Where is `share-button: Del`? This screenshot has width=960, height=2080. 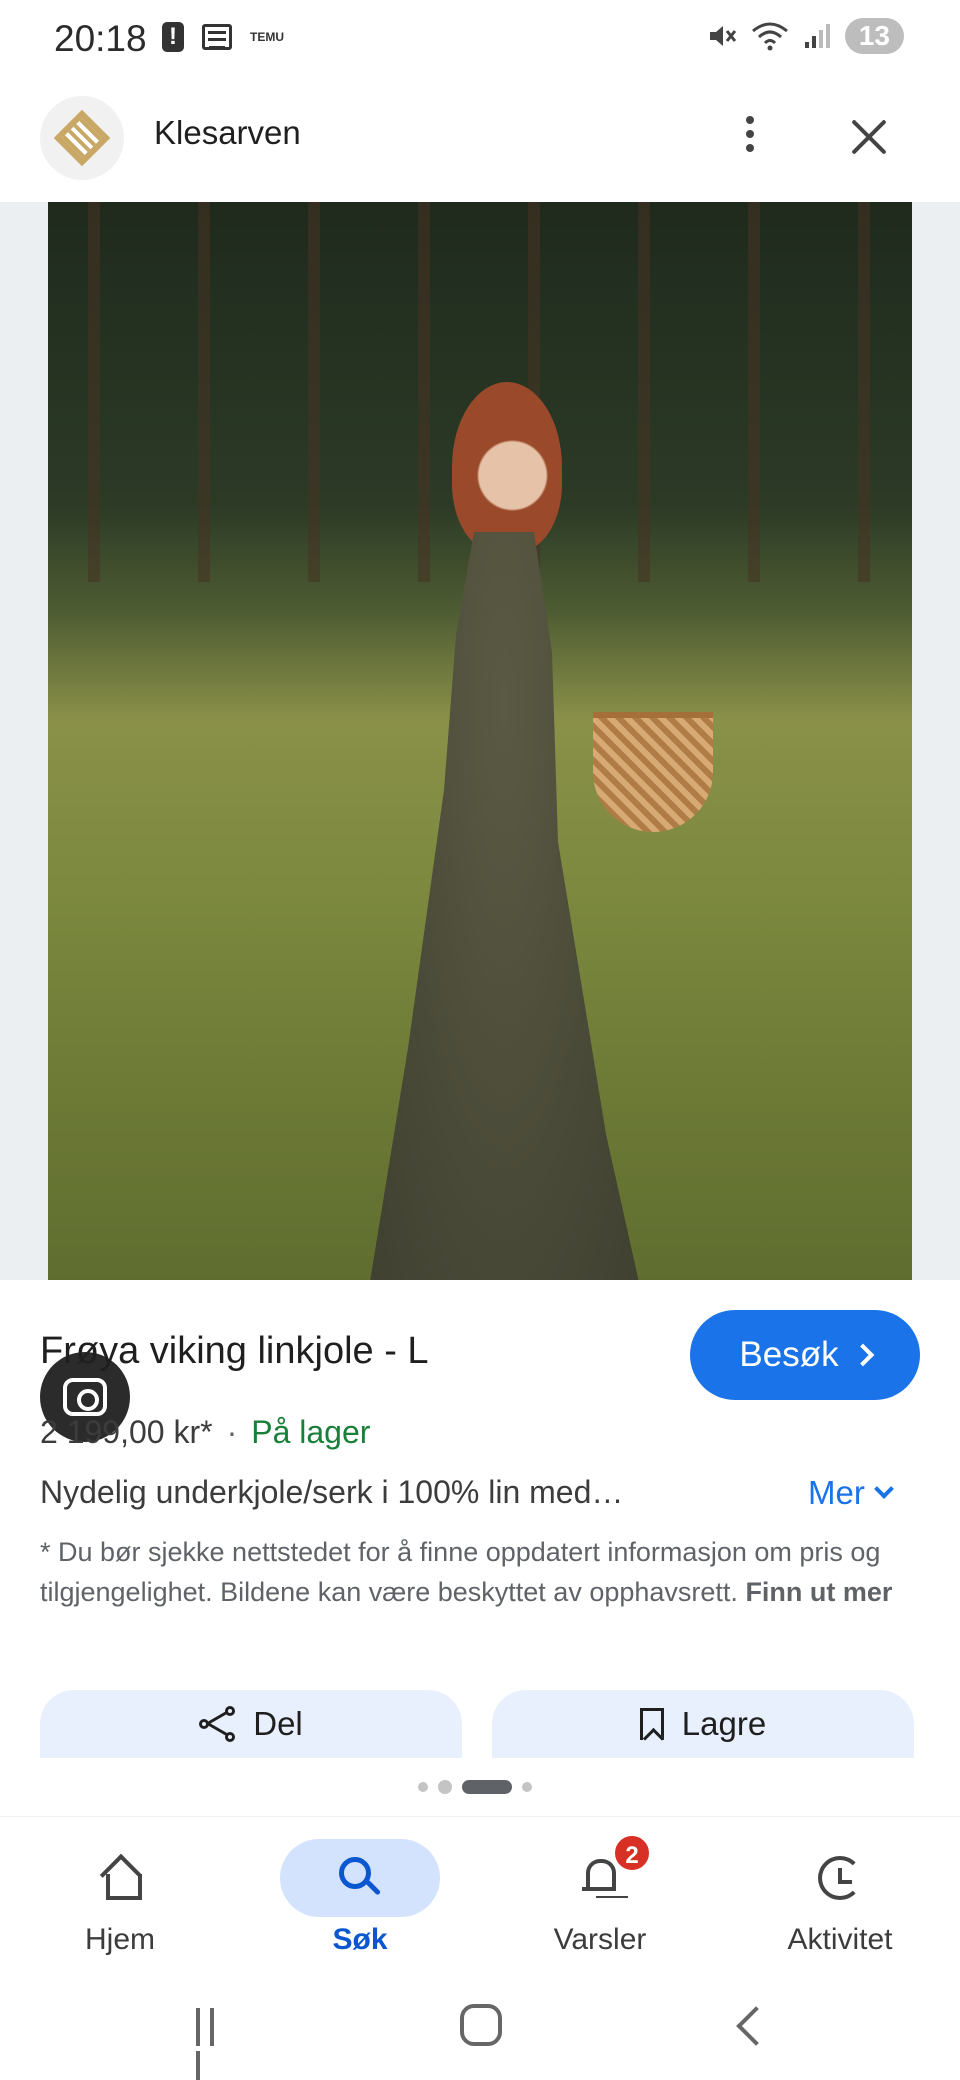 share-button: Del is located at coordinates (251, 1724).